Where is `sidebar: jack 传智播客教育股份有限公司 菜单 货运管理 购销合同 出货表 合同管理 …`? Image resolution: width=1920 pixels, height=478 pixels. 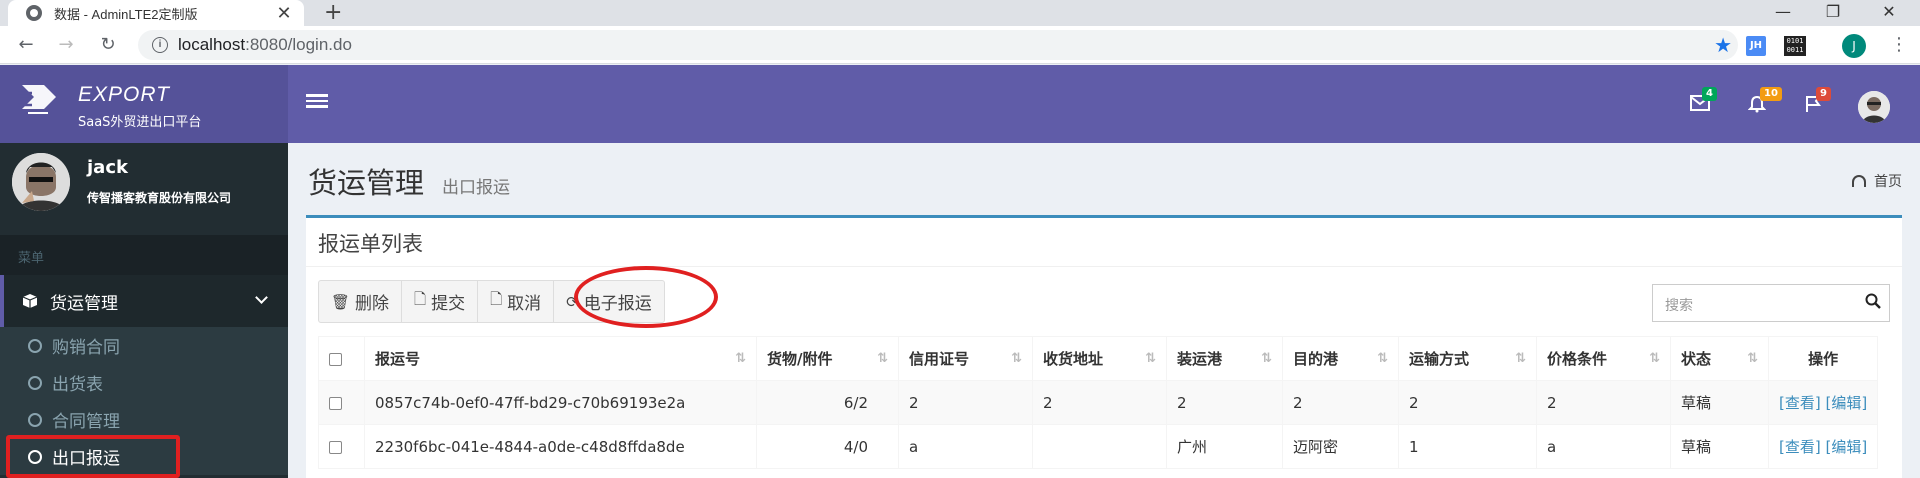
sidebar: jack 传智播客教育股份有限公司 菜单 货运管理 购销合同 出货表 合同管理 … is located at coordinates (144, 310).